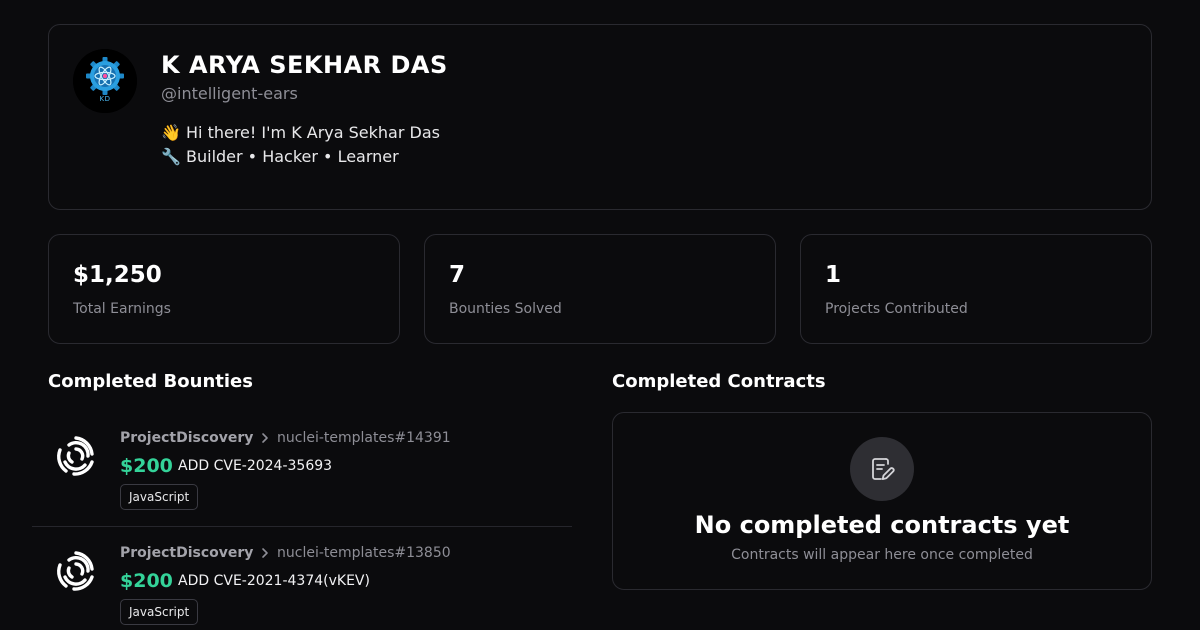  I want to click on stat-card-projects-contributed: 1 Projects Contributed, so click(976, 289).